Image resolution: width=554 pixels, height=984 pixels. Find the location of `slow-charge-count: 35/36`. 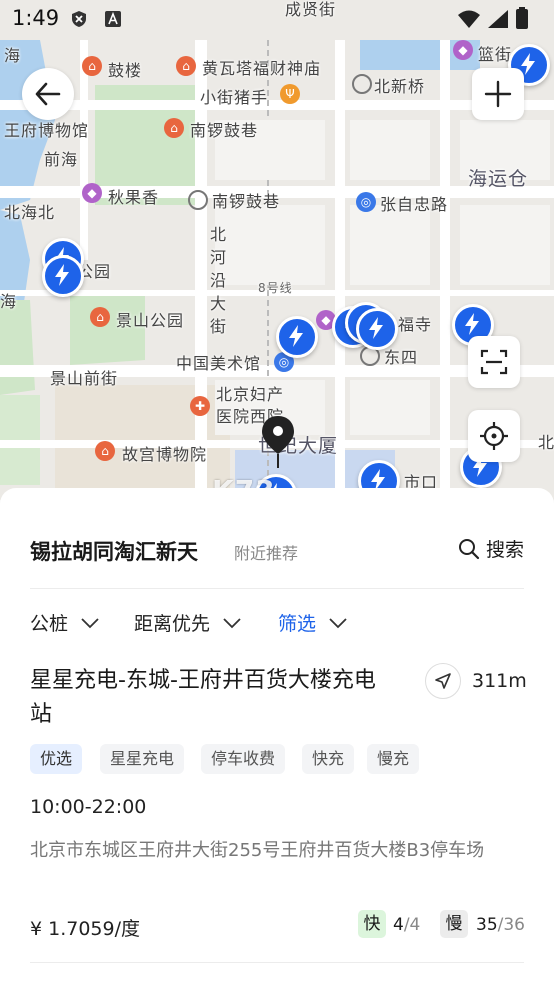

slow-charge-count: 35/36 is located at coordinates (500, 925).